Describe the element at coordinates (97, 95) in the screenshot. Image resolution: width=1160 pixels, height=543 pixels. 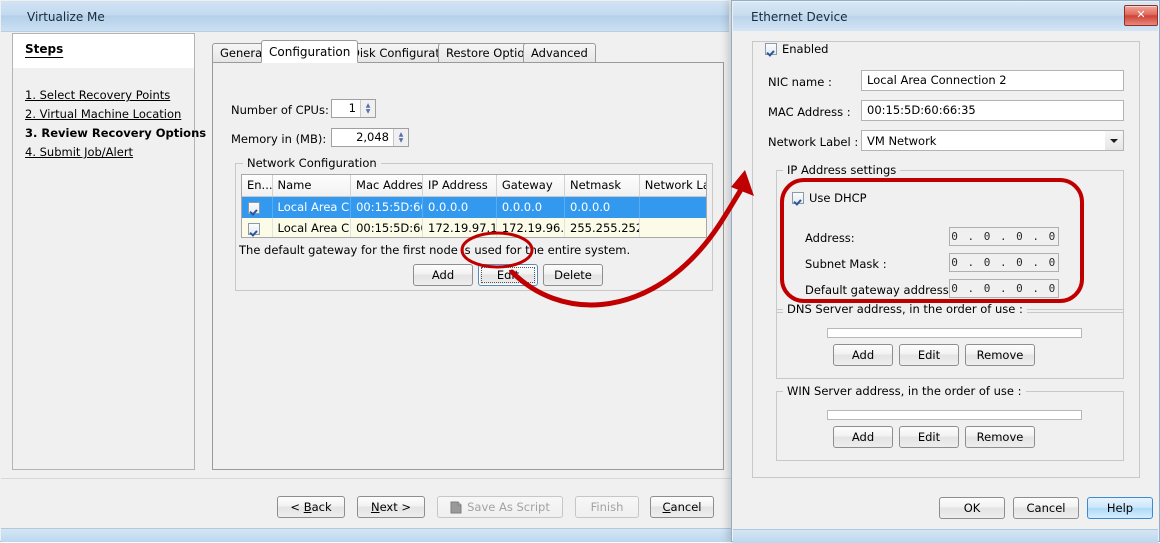
I see `sidebar-item-select-recovery-points: 1. Select Recovery Points` at that location.